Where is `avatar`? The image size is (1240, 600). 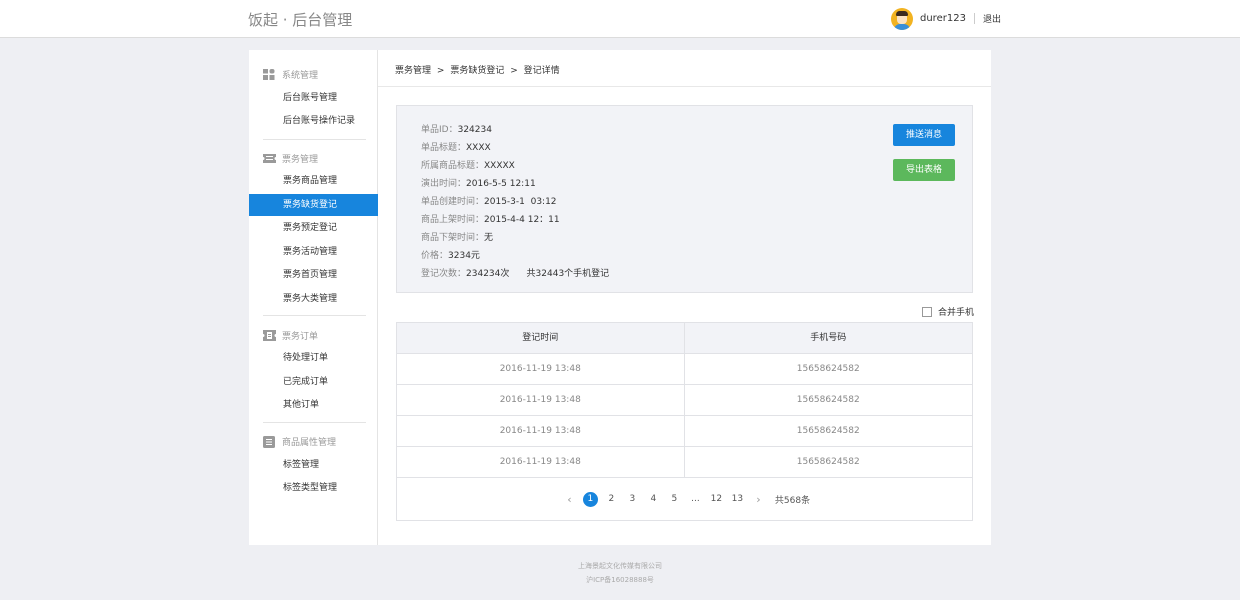
avatar is located at coordinates (902, 18).